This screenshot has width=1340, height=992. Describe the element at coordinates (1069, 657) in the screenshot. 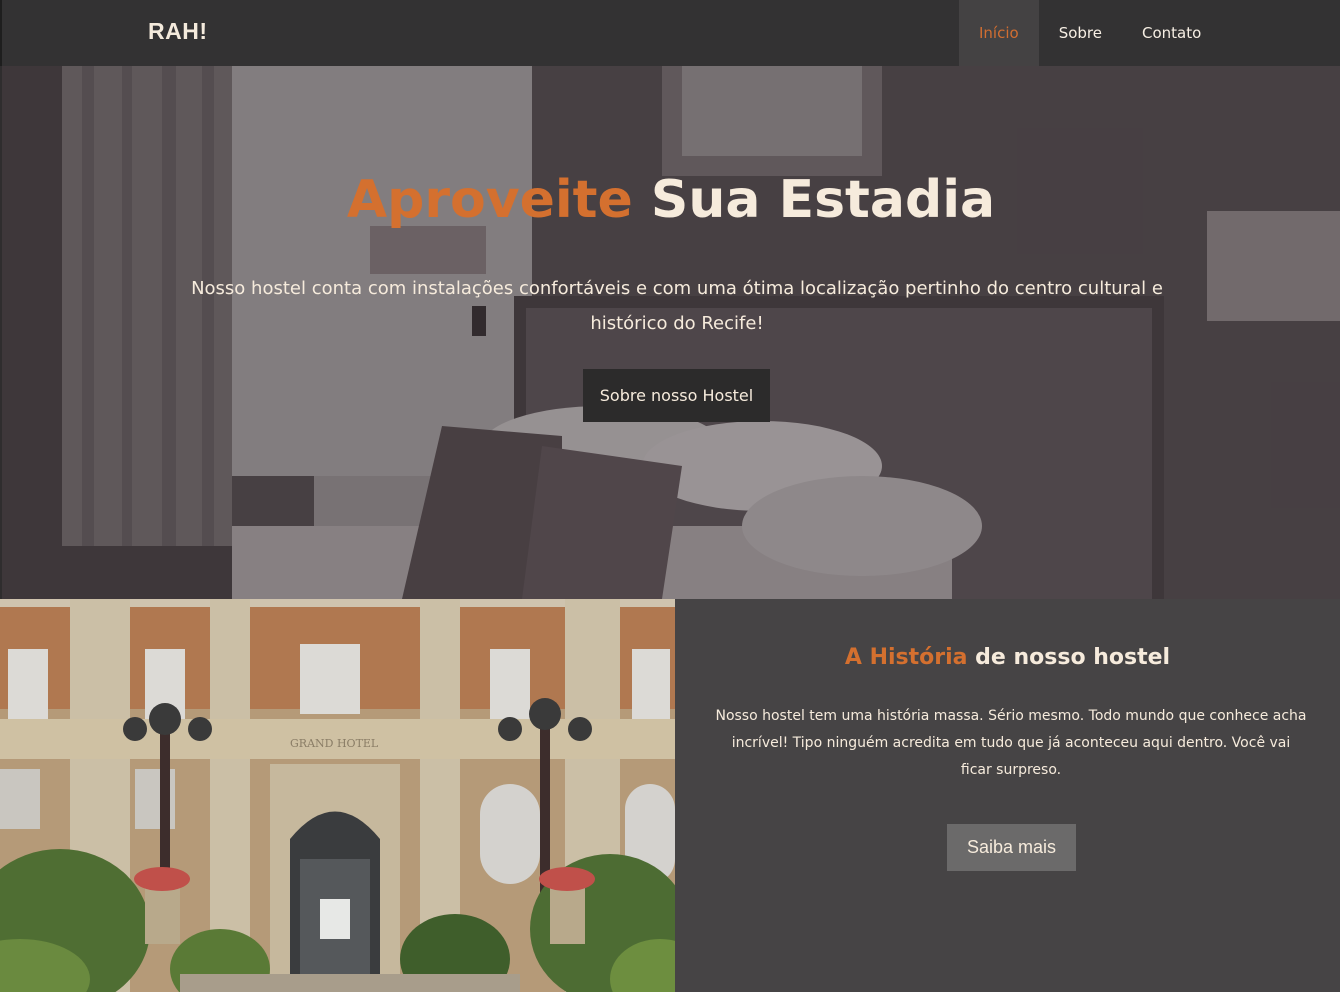

I see `history-title-rest: de nosso hostel` at that location.